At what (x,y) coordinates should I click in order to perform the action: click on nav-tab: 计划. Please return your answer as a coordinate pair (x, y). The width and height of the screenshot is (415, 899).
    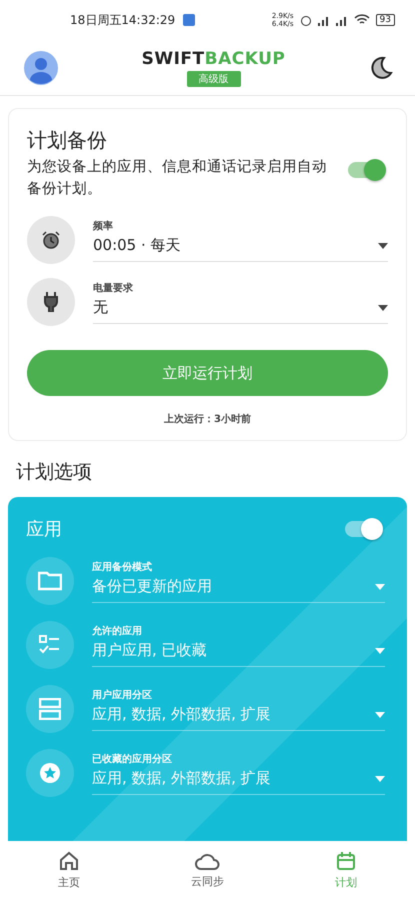
    Looking at the image, I should click on (345, 870).